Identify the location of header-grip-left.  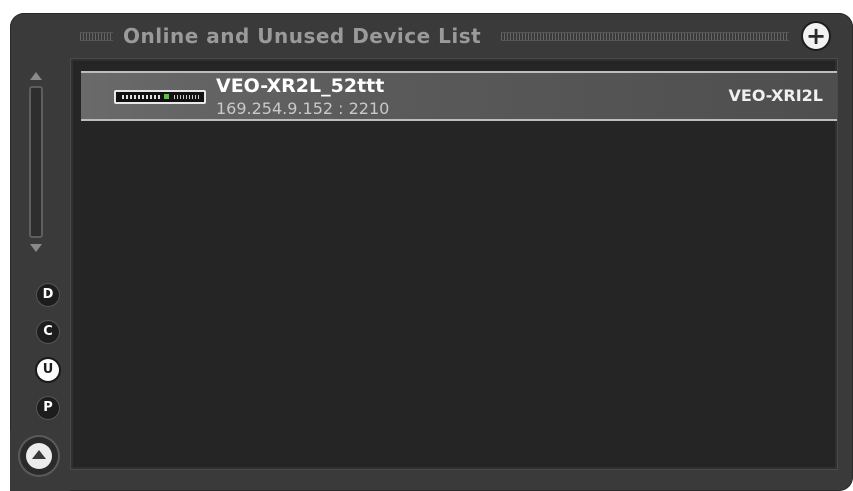
(96, 36).